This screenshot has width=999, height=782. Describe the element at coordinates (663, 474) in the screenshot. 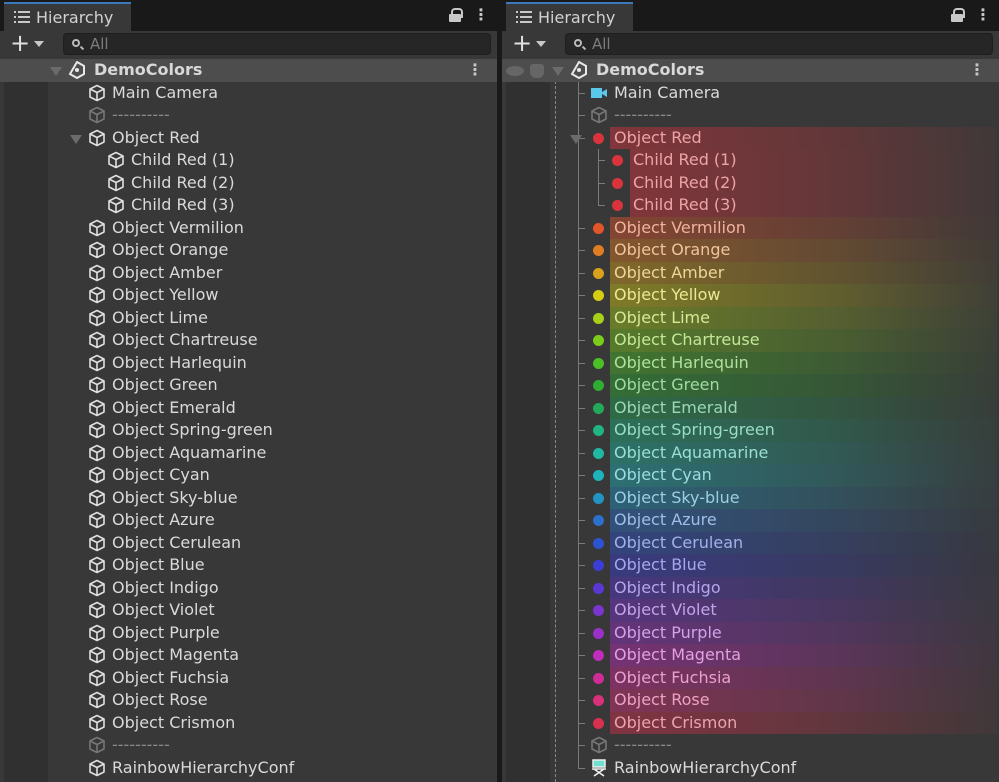

I see `item-name: Object Cyan` at that location.